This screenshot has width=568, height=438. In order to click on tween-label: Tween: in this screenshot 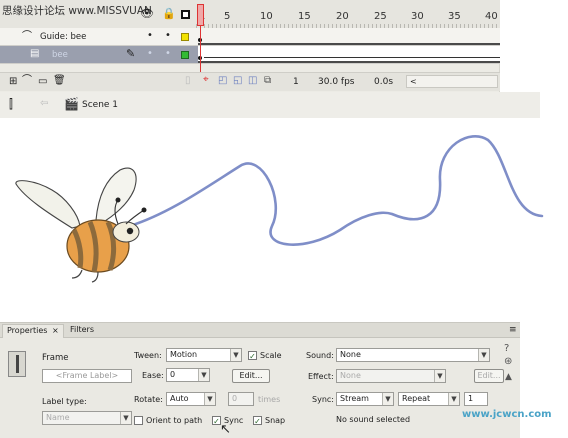, I will do `click(148, 355)`.